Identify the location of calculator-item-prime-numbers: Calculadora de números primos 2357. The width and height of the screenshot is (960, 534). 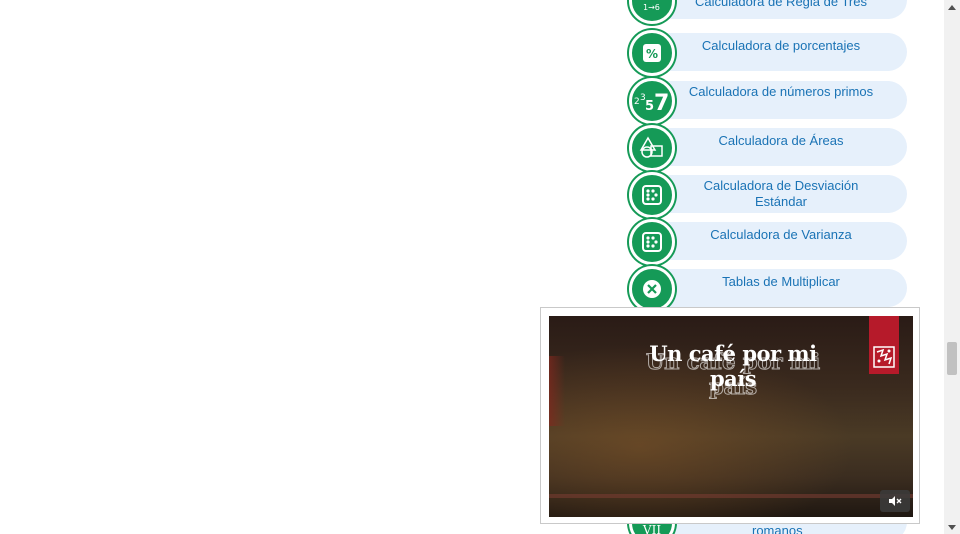
(768, 101).